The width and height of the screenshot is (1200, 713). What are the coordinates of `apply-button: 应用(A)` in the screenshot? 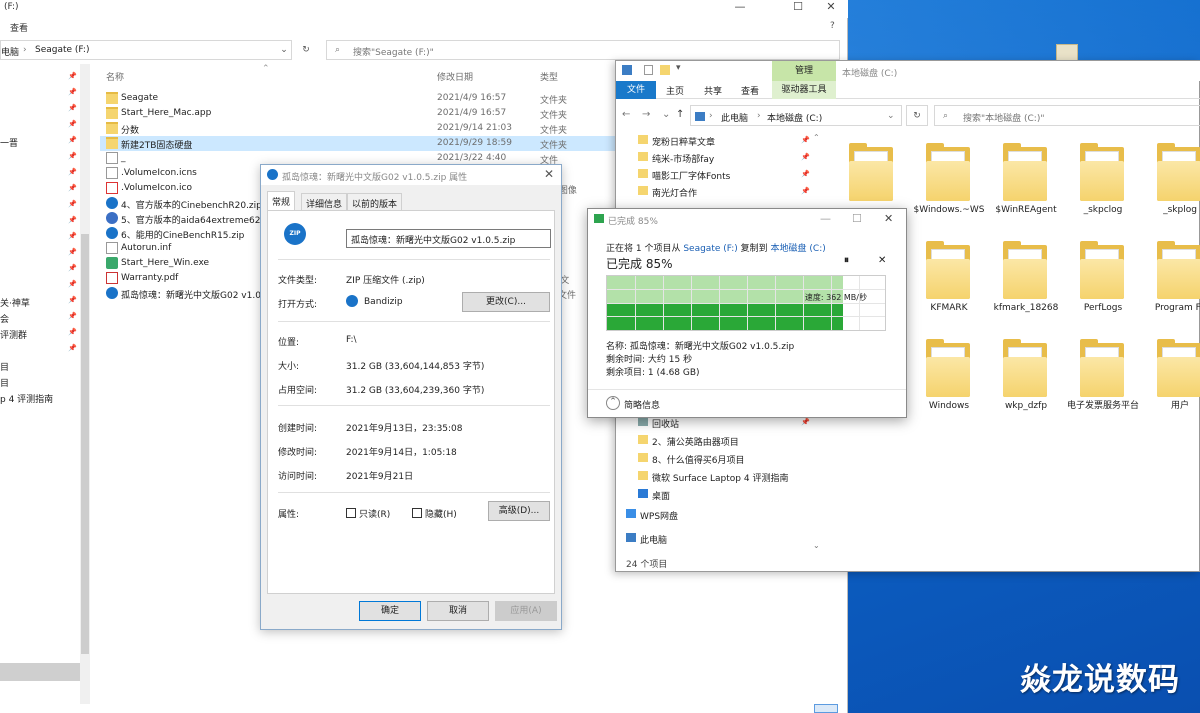 It's located at (526, 611).